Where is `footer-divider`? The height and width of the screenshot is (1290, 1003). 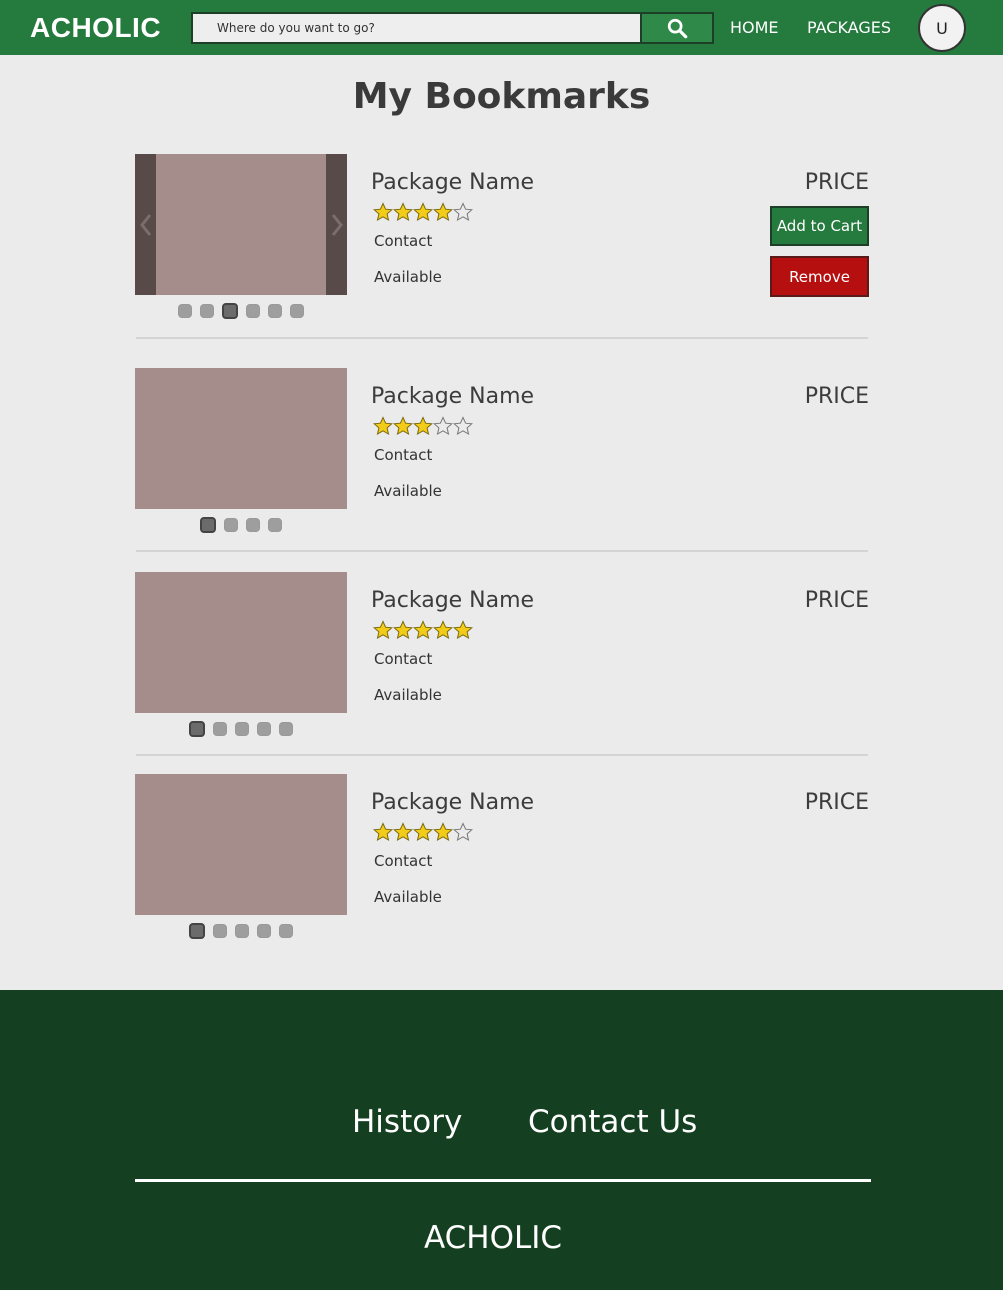 footer-divider is located at coordinates (503, 1180).